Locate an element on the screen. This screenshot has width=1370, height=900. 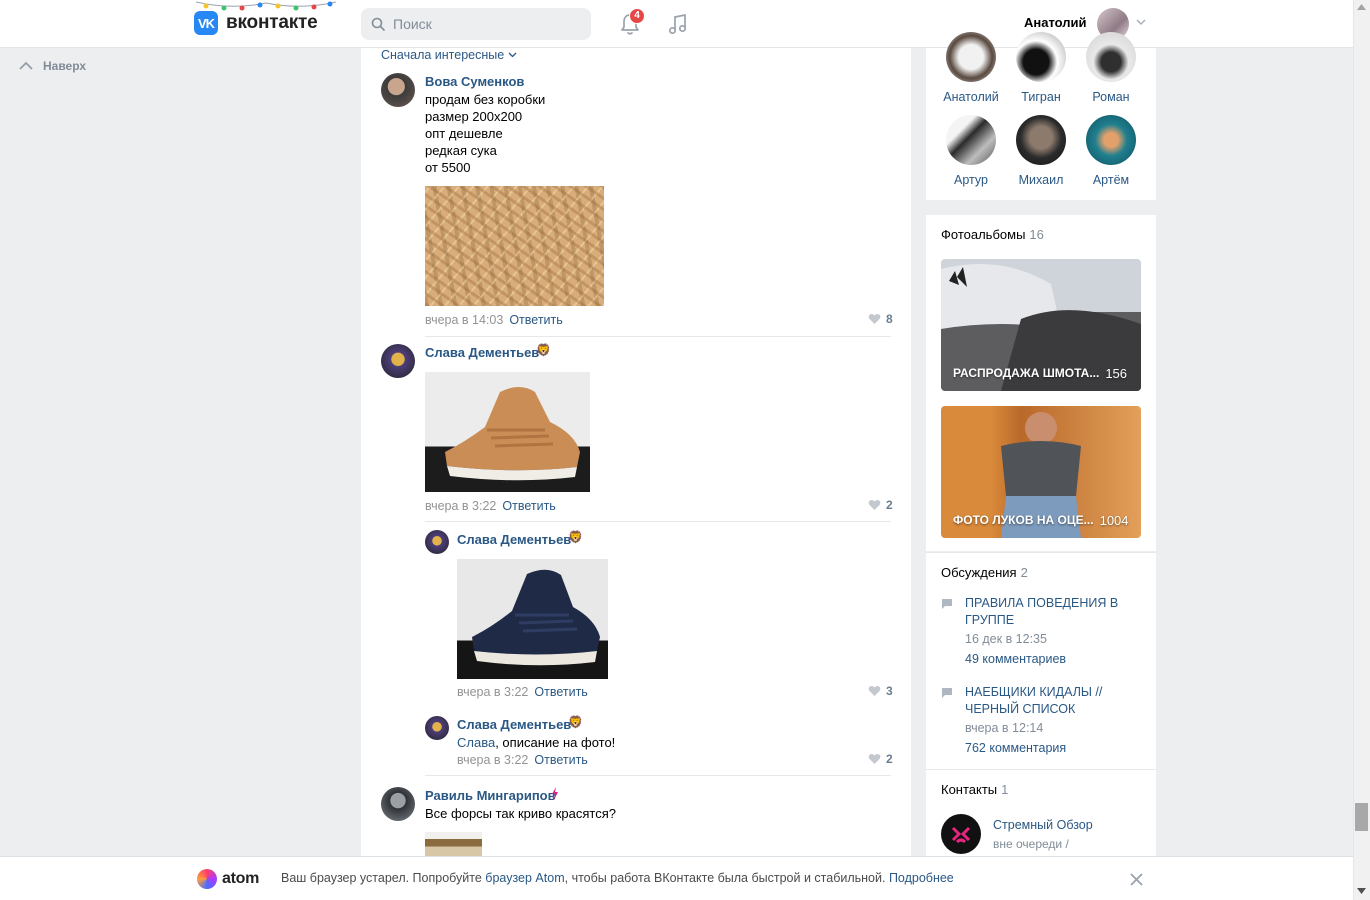
friend-item: Артур is located at coordinates (971, 151).